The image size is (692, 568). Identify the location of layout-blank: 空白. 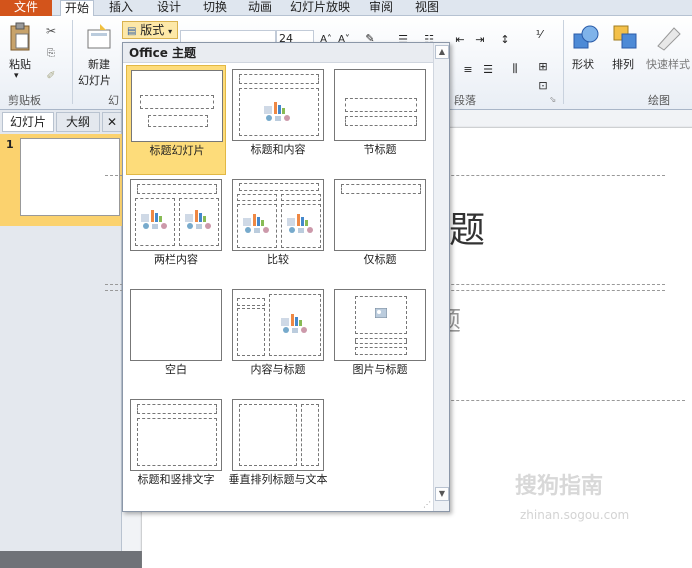
(176, 340).